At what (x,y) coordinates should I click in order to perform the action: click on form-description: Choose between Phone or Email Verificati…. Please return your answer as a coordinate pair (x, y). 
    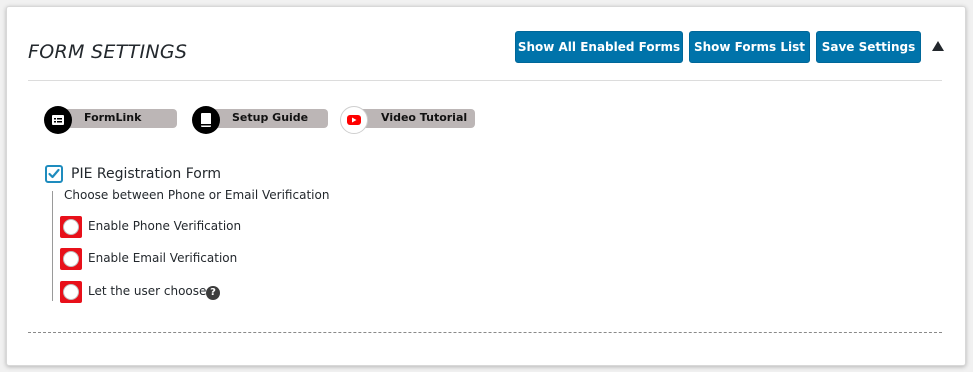
    Looking at the image, I should click on (197, 195).